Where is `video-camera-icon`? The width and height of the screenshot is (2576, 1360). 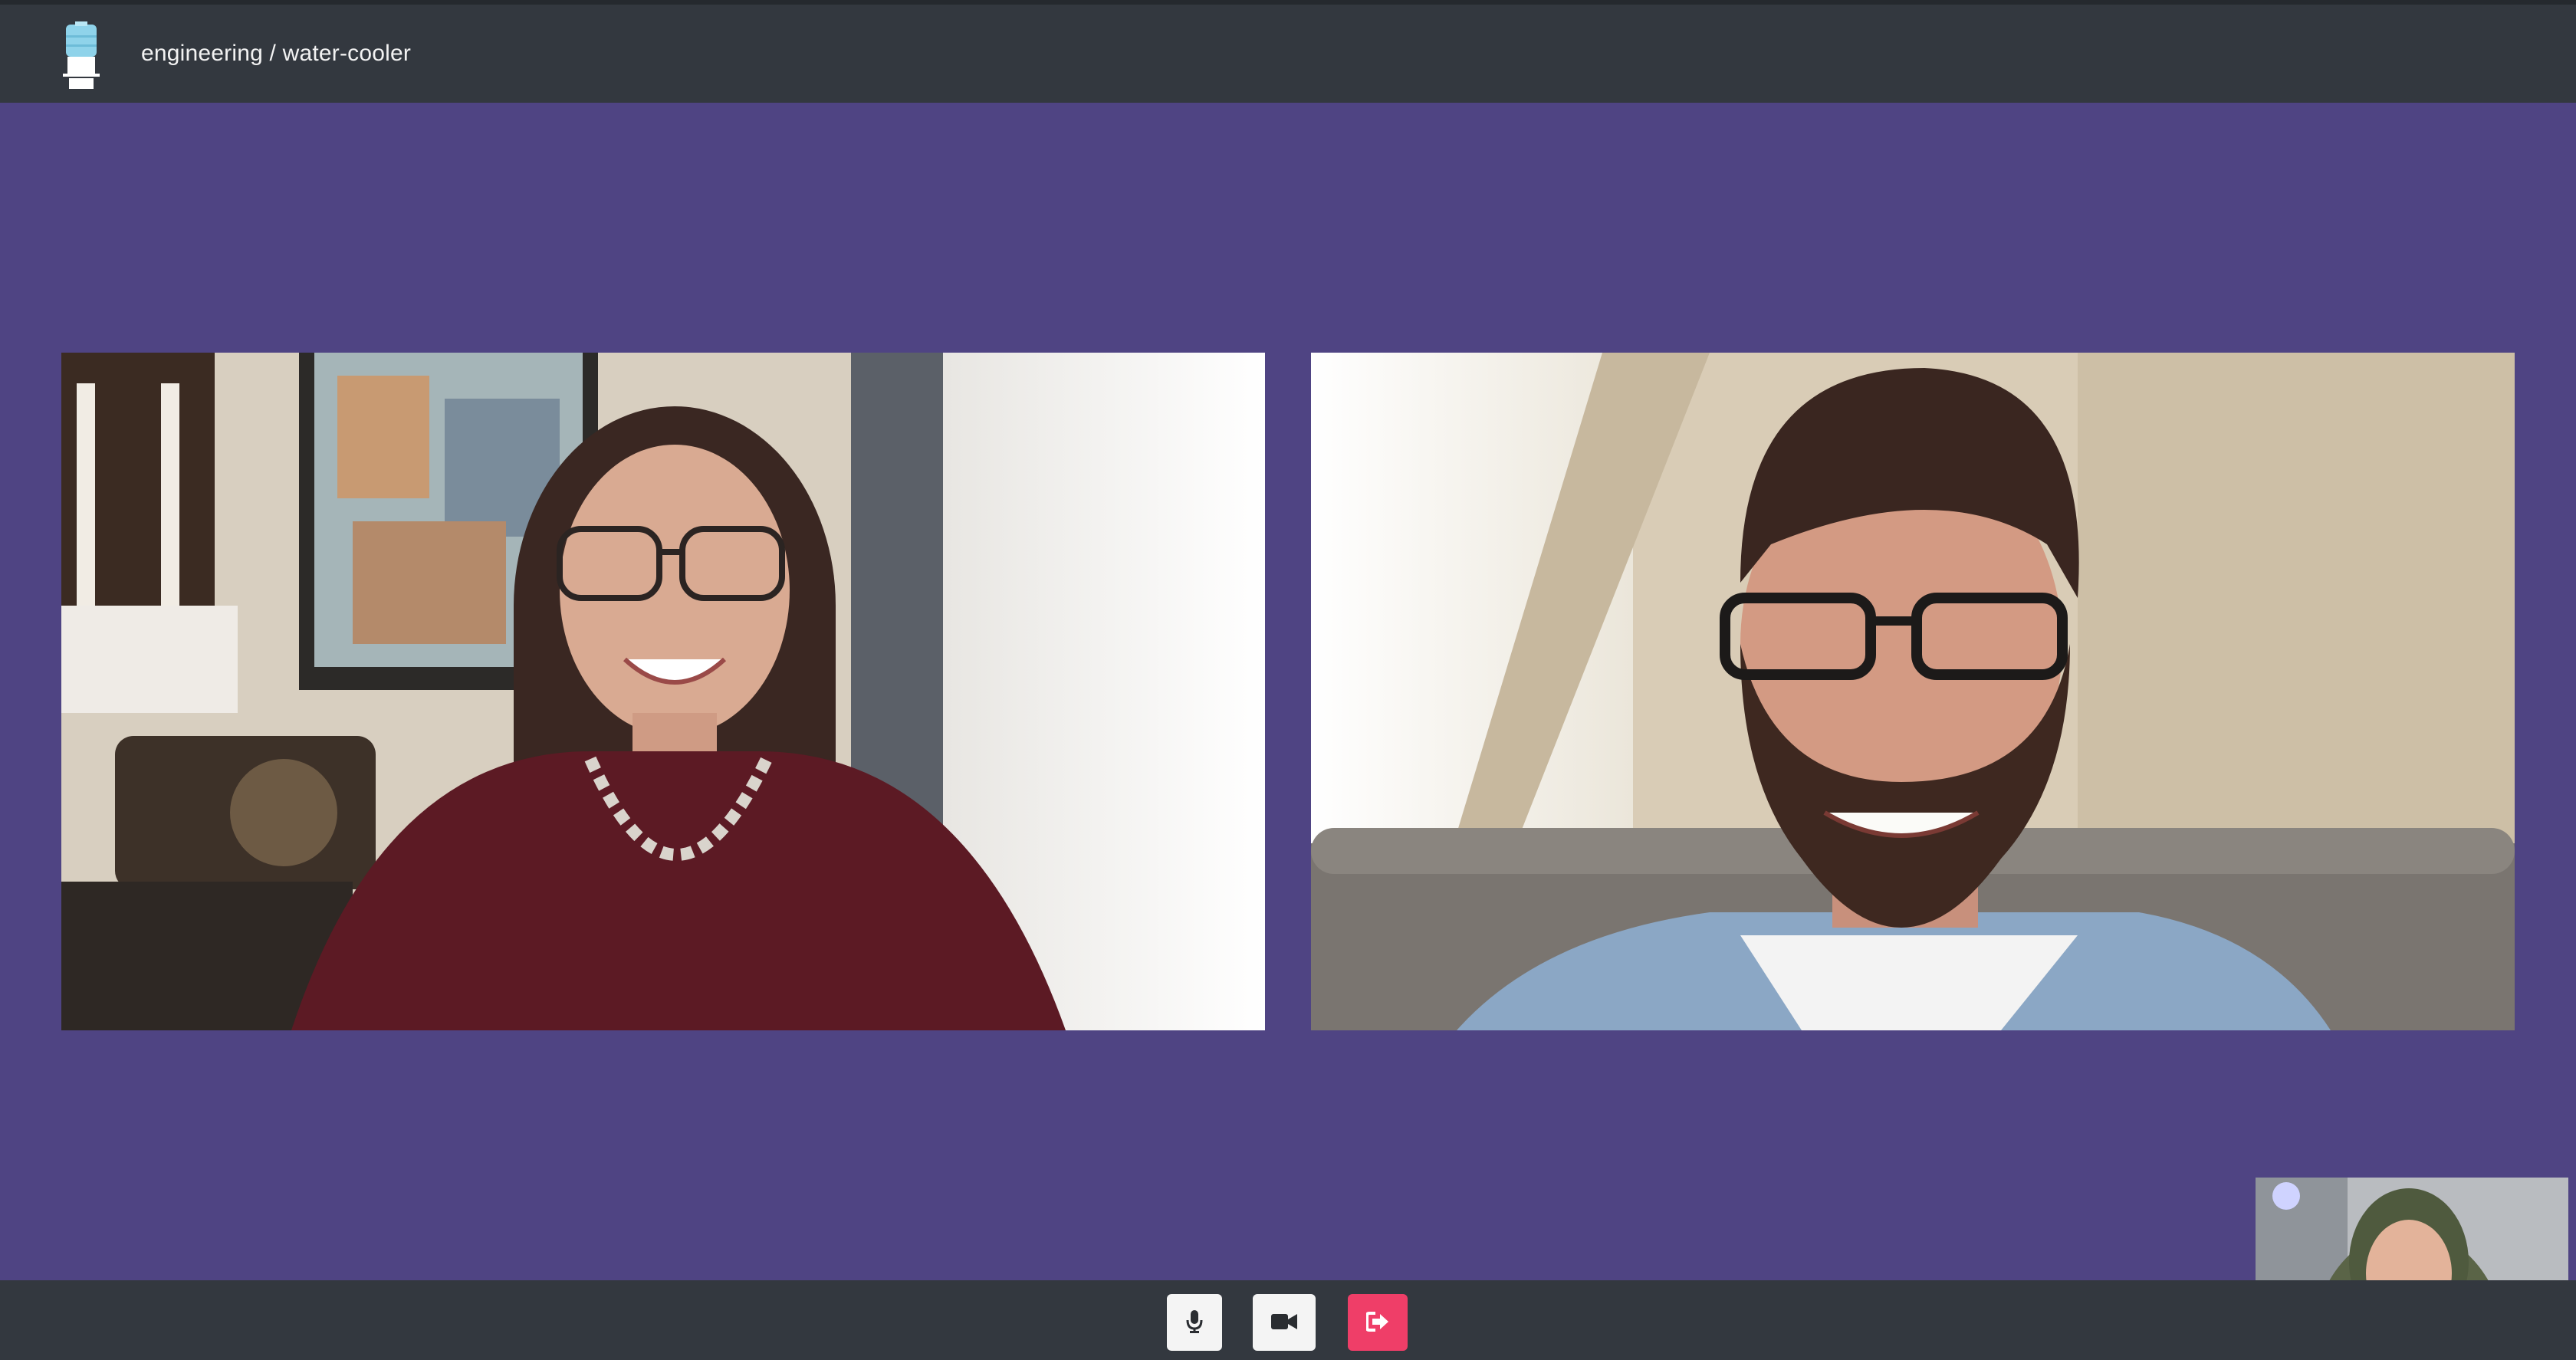 video-camera-icon is located at coordinates (1284, 1323).